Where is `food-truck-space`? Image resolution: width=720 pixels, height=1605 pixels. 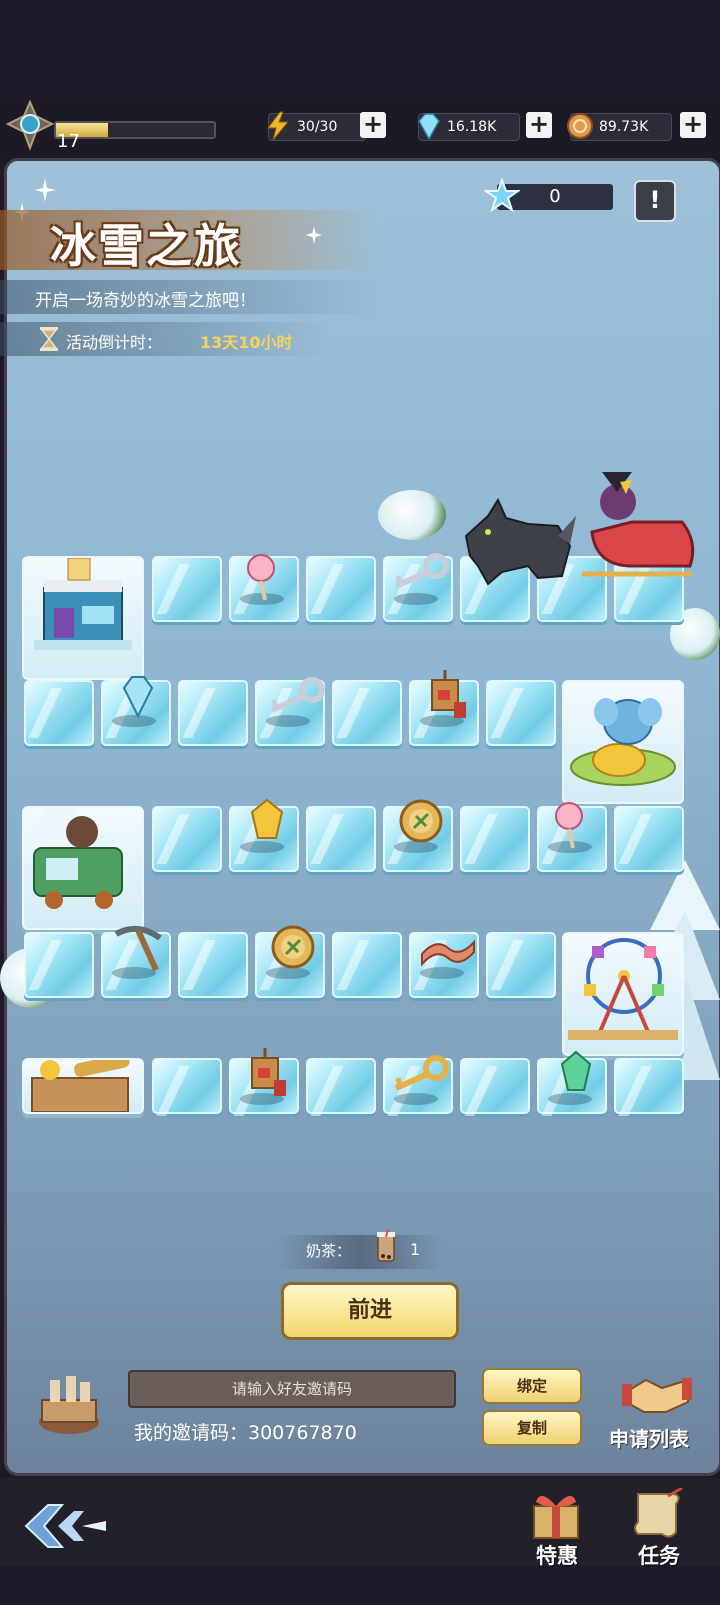
food-truck-space is located at coordinates (83, 868).